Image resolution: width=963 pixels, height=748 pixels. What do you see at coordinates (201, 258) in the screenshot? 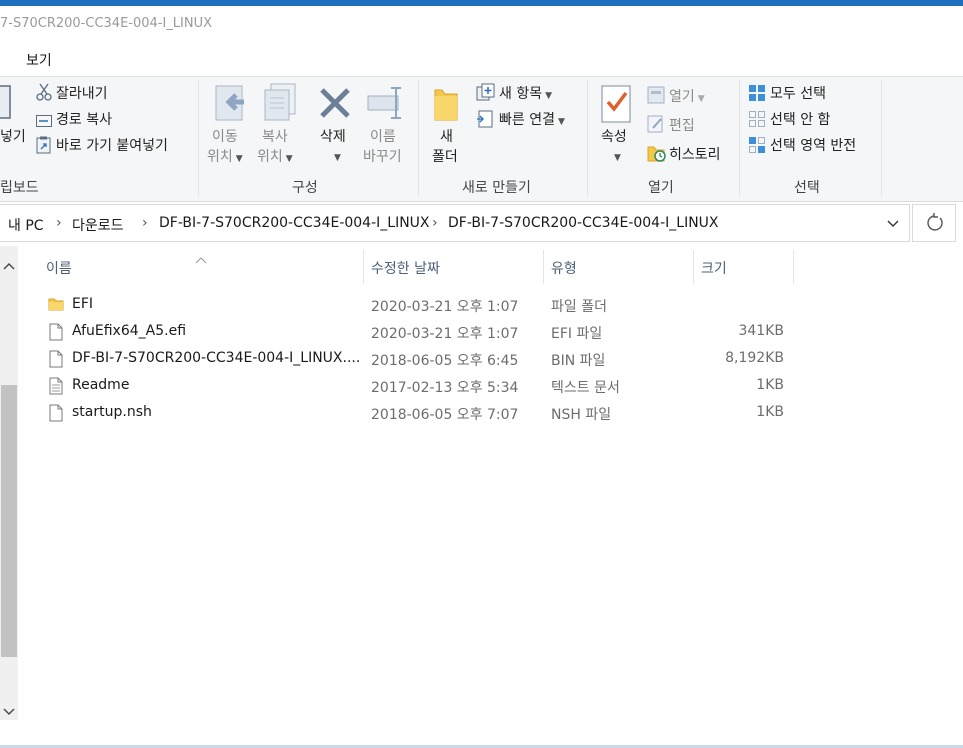
I see `sort-ascending-icon` at bounding box center [201, 258].